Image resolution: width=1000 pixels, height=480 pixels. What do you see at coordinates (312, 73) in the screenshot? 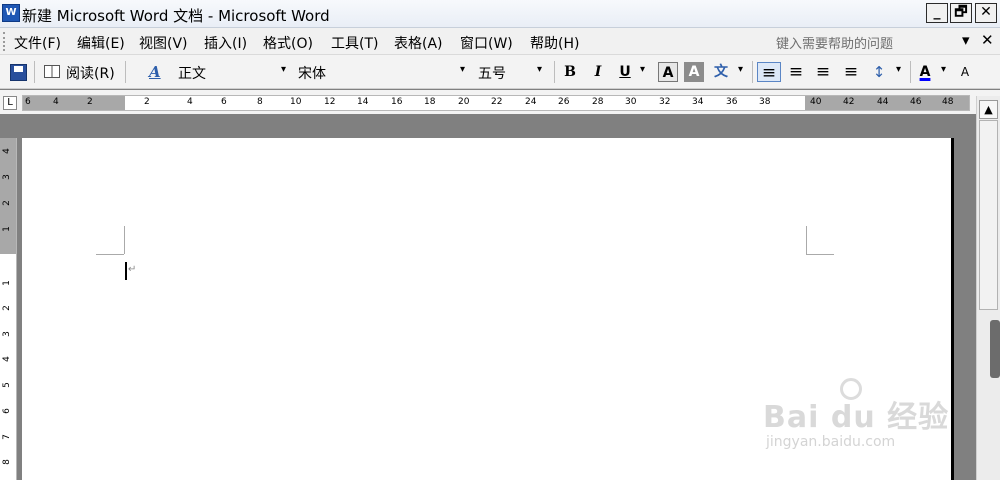
I see `font-dropdown: 宋体` at bounding box center [312, 73].